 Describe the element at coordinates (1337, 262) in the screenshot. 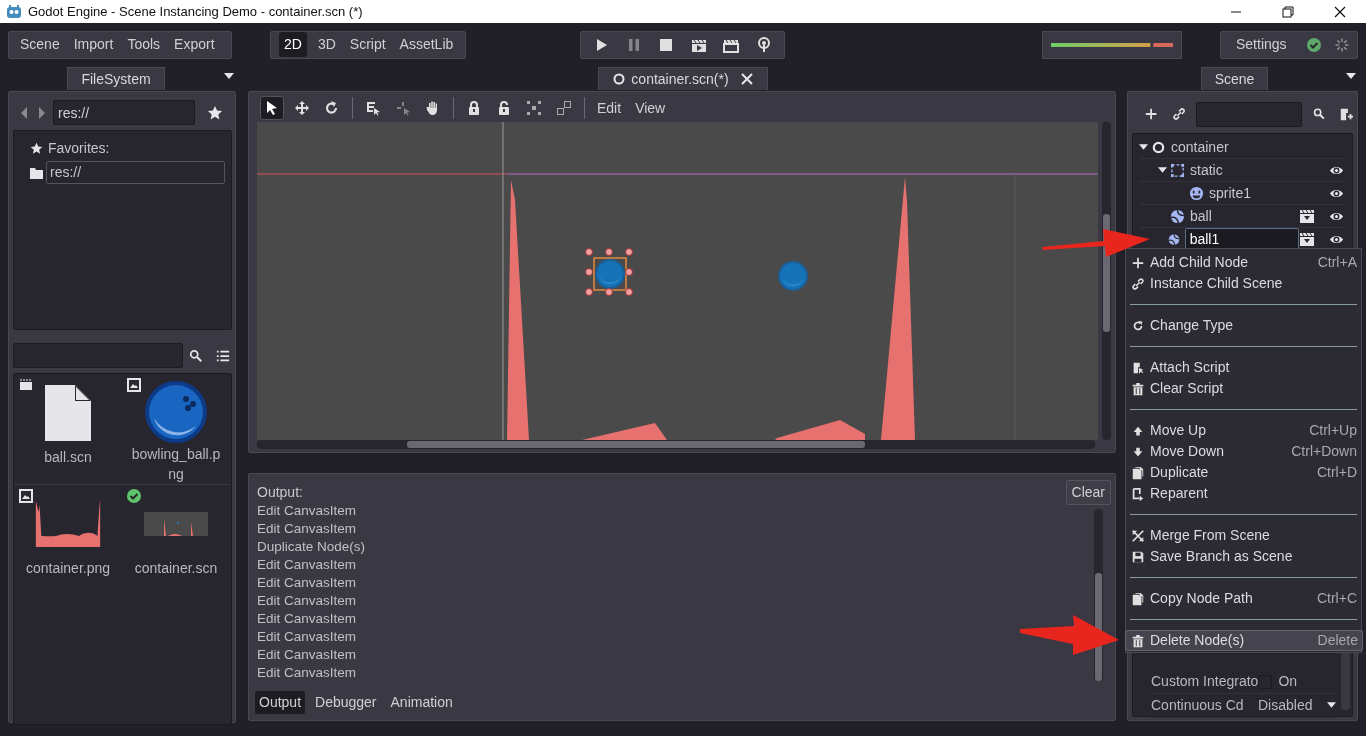

I see `shortcut-label: Ctrl+A` at that location.